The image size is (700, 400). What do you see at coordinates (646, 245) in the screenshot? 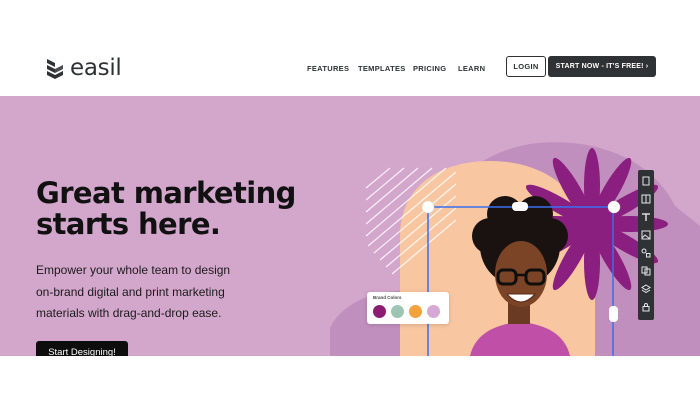
I see `editor-toolbar` at bounding box center [646, 245].